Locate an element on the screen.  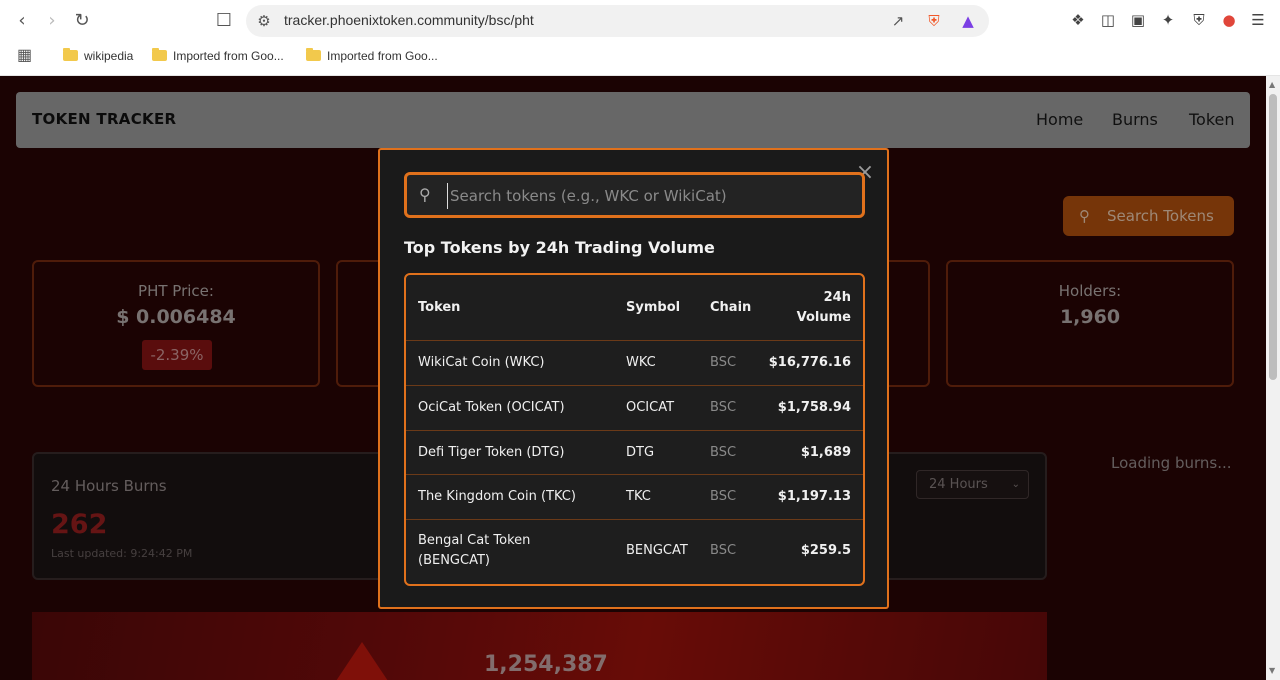
modal-title: Top Tokens by 24h Trading Volume is located at coordinates (559, 247).